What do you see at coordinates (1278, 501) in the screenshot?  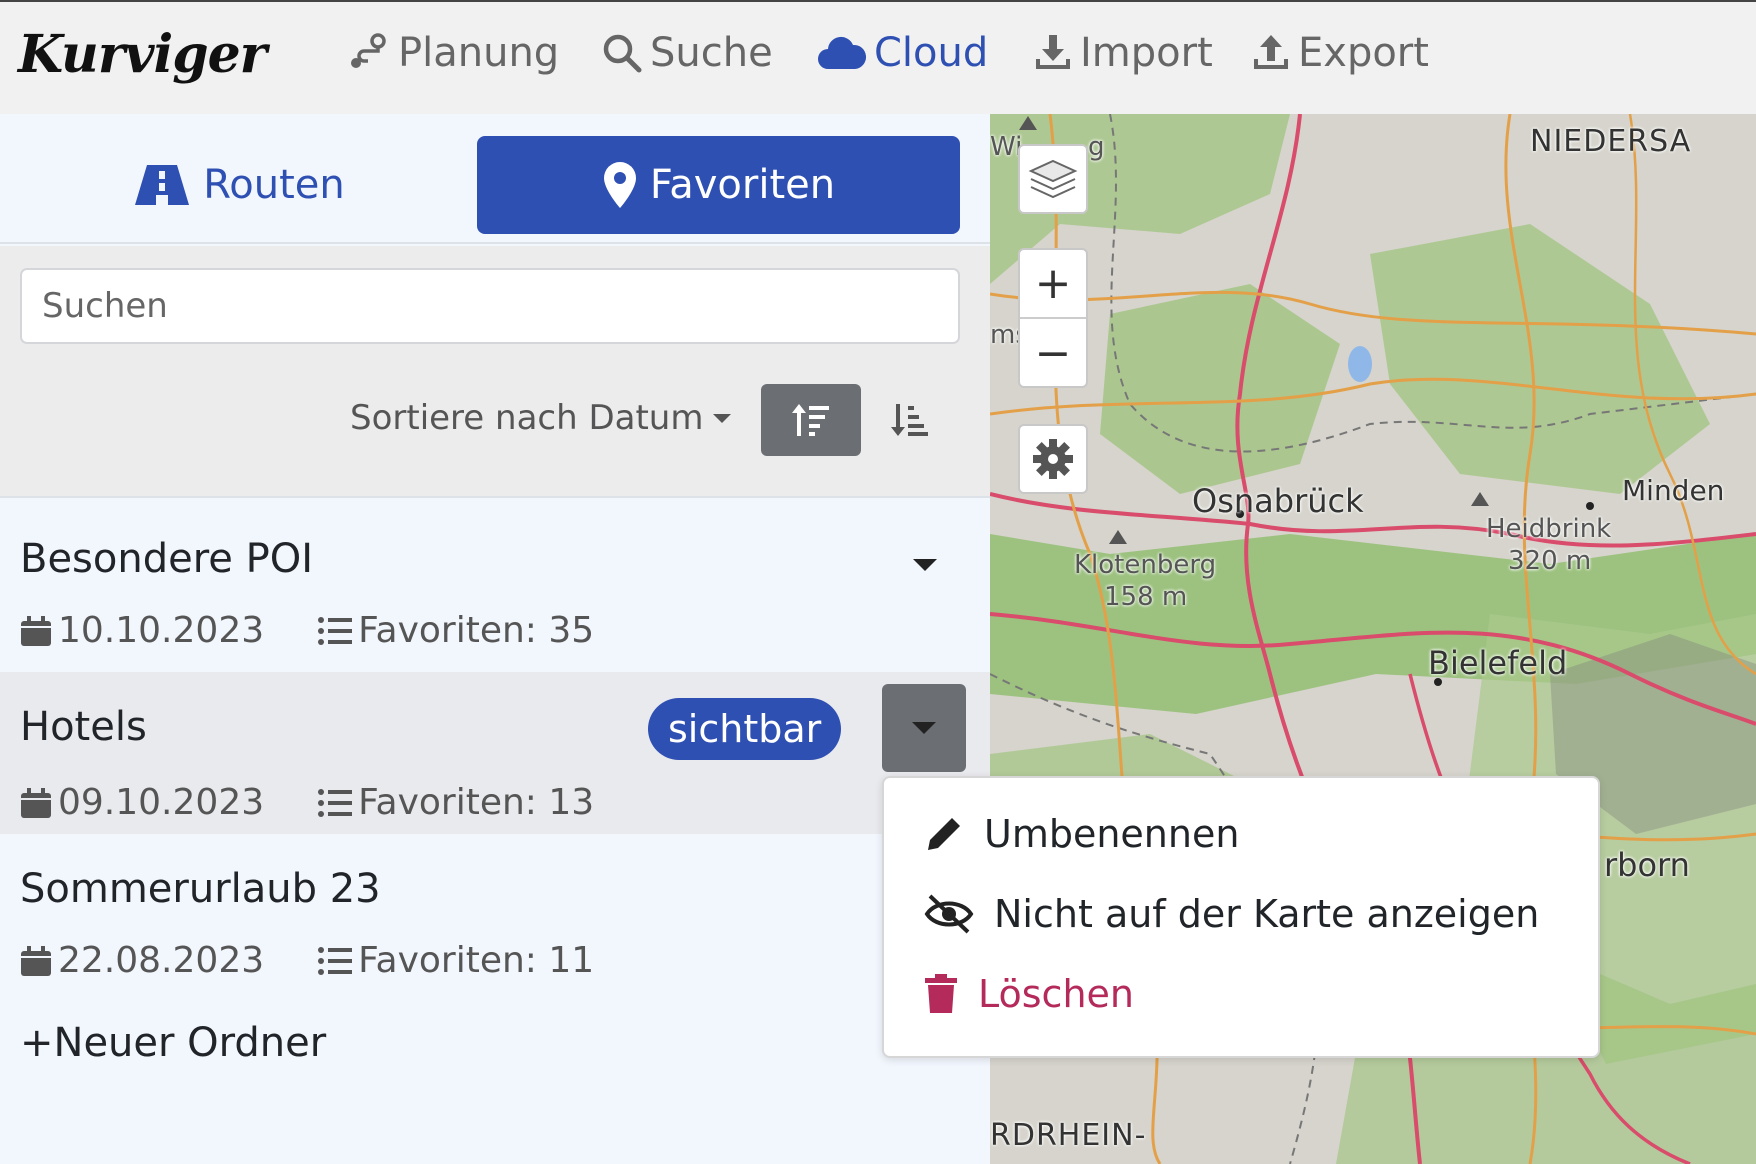 I see `map-label-city: Osnabrück` at bounding box center [1278, 501].